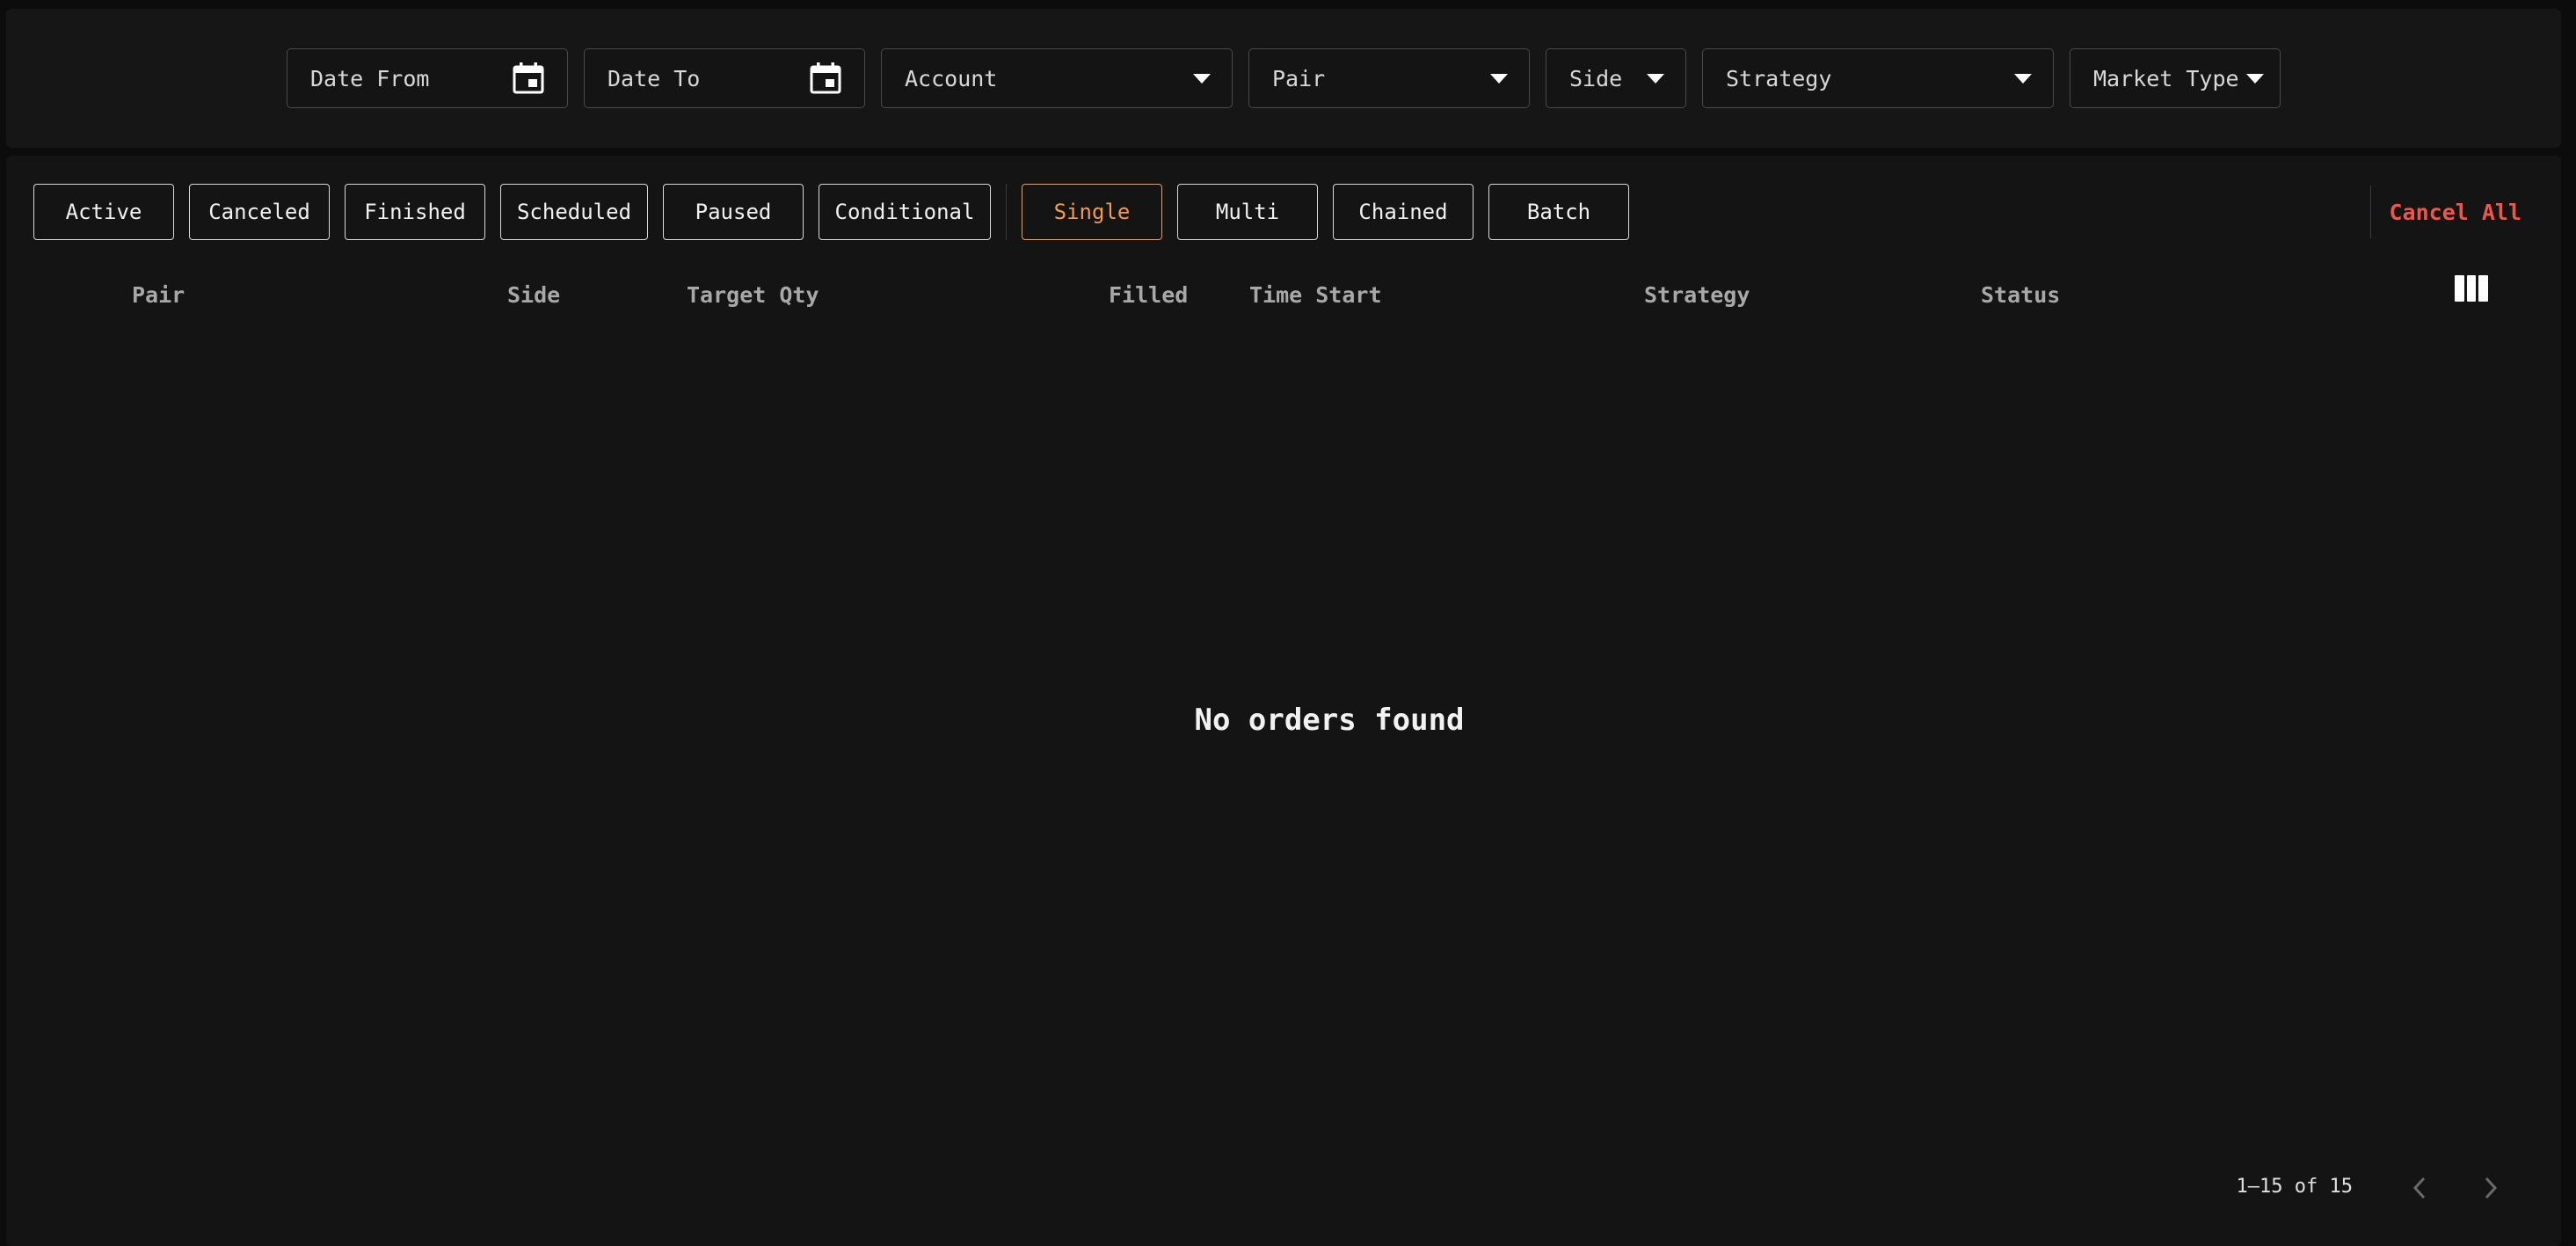 This screenshot has height=1246, width=2576. Describe the element at coordinates (1697, 295) in the screenshot. I see `column-header-strategy: Strategy` at that location.